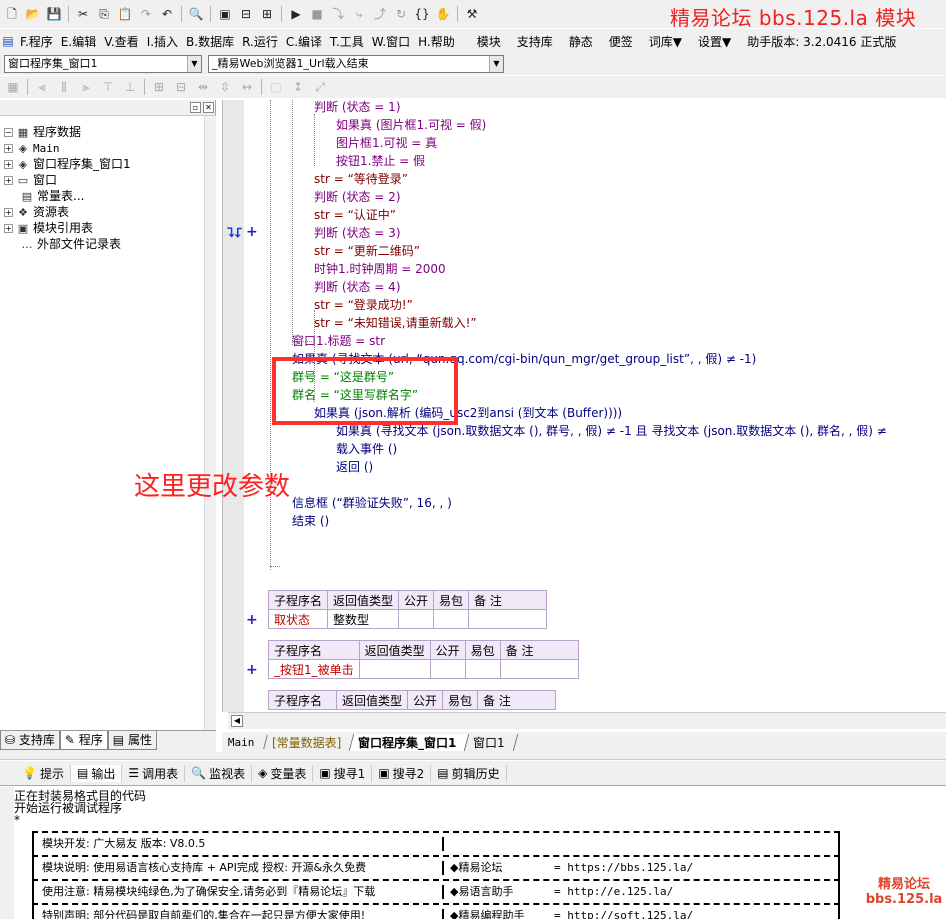 This screenshot has height=919, width=946. What do you see at coordinates (338, 14) in the screenshot?
I see `step-icon: ⤵` at bounding box center [338, 14].